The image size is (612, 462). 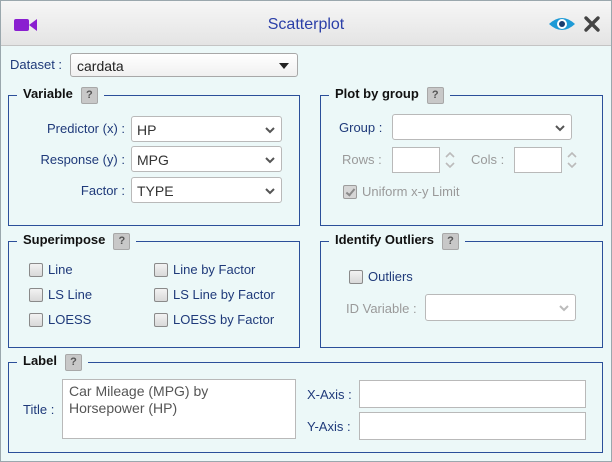 What do you see at coordinates (70, 319) in the screenshot?
I see `loess-label: LOESS` at bounding box center [70, 319].